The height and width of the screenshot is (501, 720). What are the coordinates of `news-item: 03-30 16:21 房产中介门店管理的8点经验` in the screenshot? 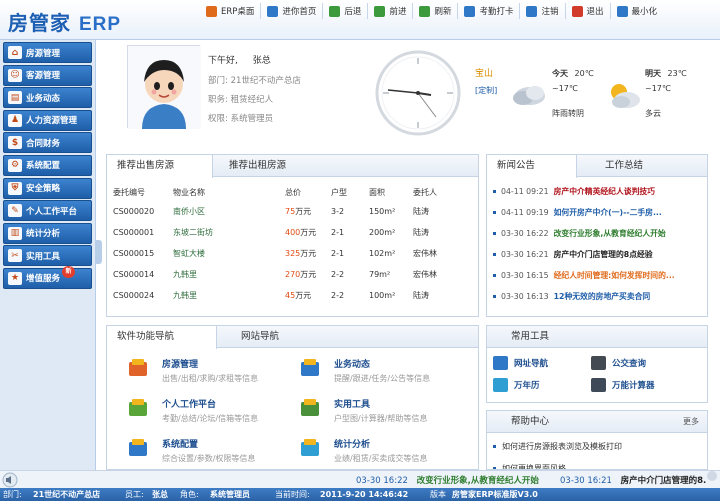 It's located at (606, 254).